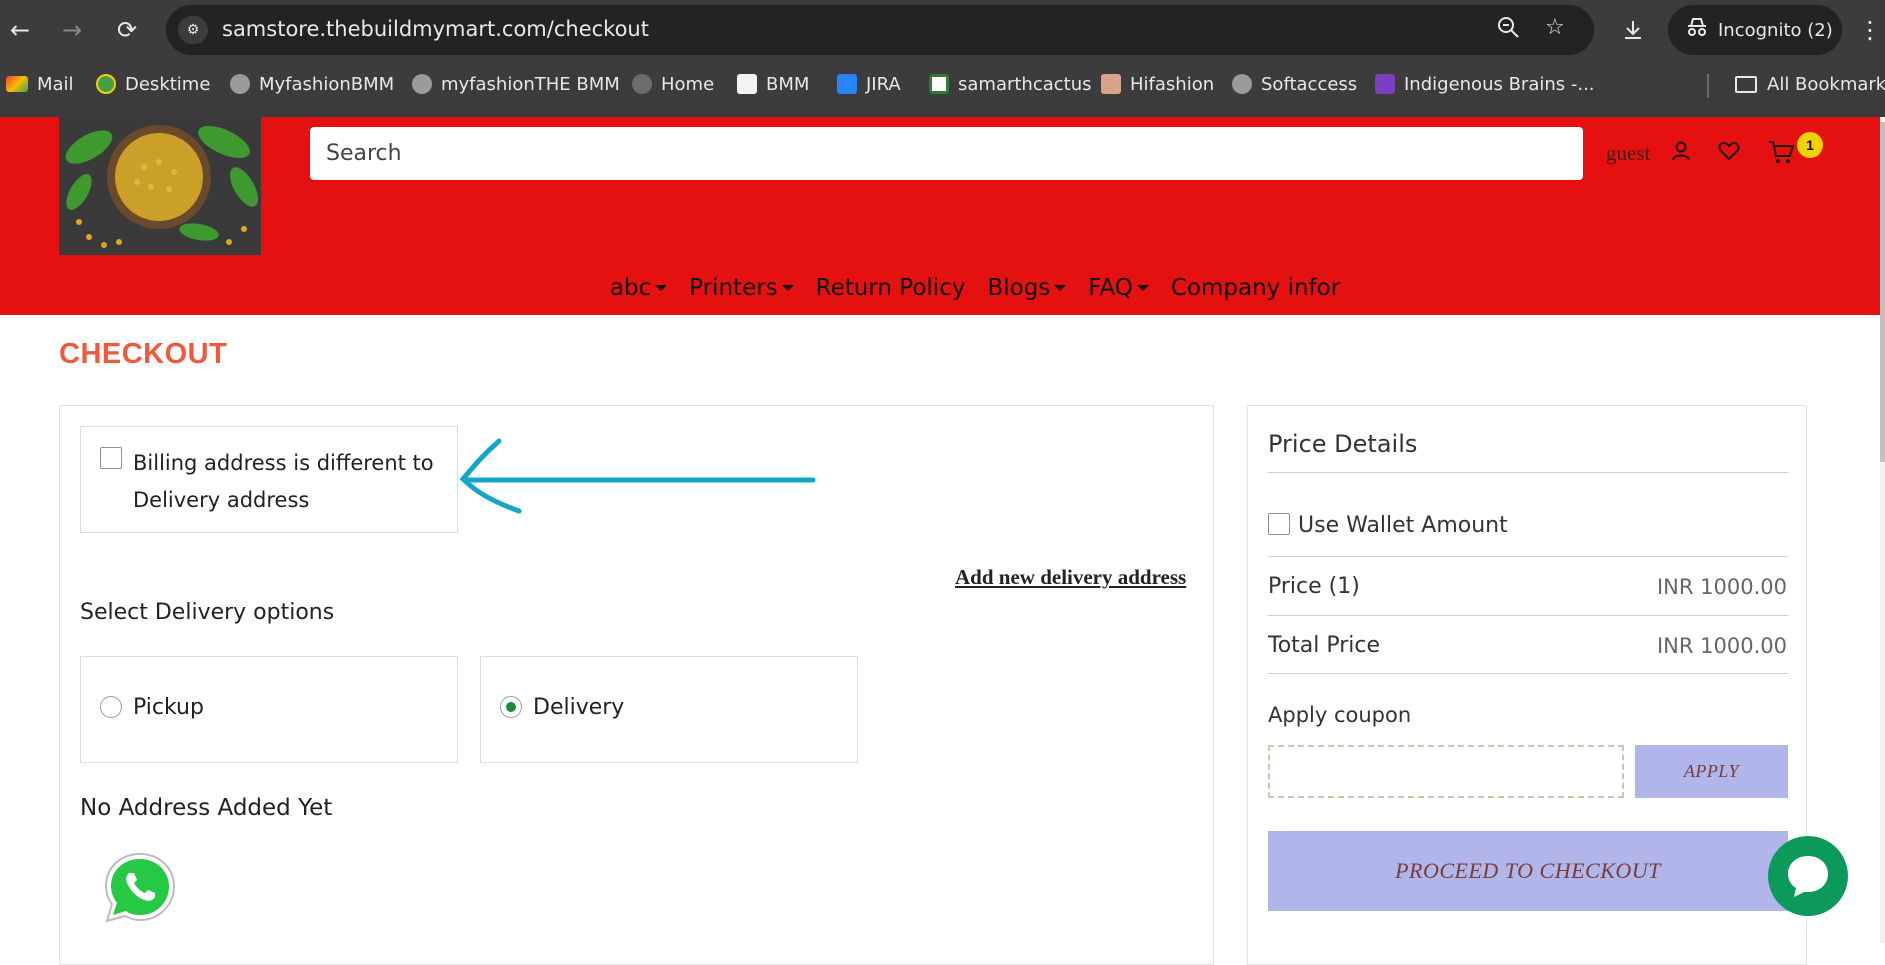  Describe the element at coordinates (880, 30) in the screenshot. I see `address-bar: ⚙ samstore.thebuildmymart.com/checkout ☆` at that location.